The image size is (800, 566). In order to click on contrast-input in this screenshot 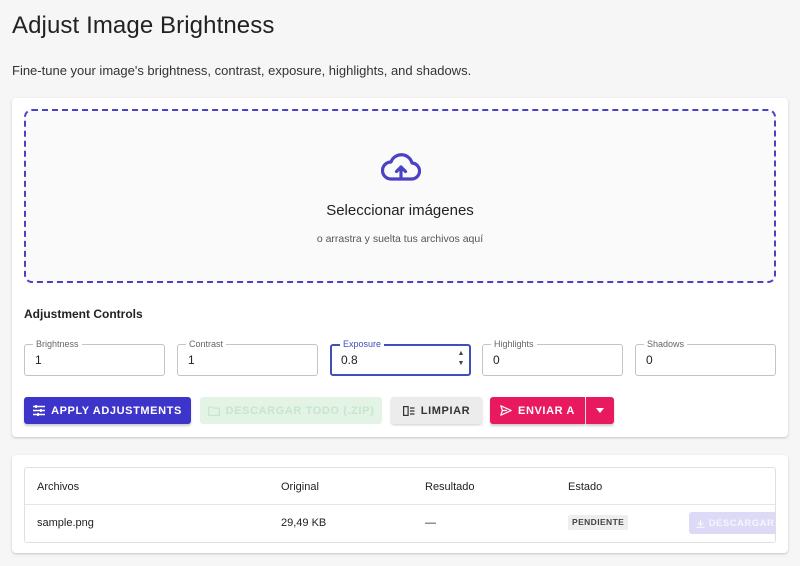, I will do `click(247, 360)`.